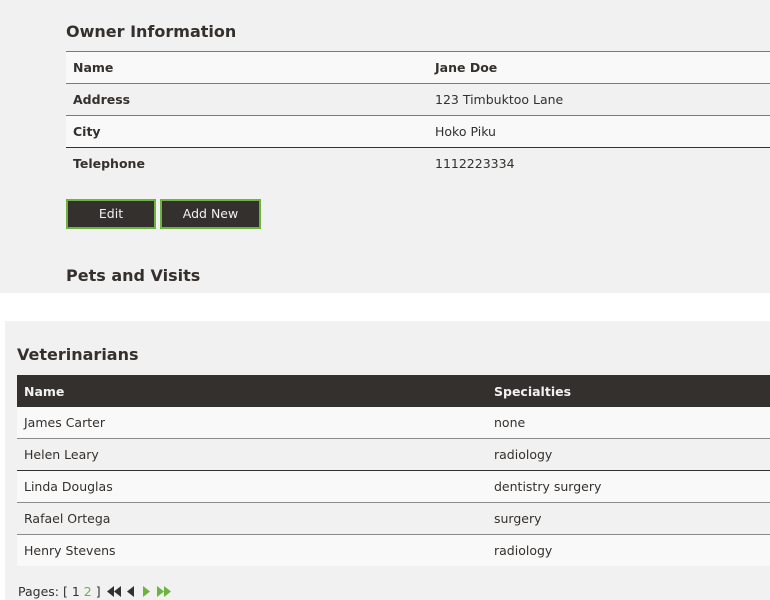 The image size is (770, 600). I want to click on add-new-pet-button: Add New Pet, so click(210, 223).